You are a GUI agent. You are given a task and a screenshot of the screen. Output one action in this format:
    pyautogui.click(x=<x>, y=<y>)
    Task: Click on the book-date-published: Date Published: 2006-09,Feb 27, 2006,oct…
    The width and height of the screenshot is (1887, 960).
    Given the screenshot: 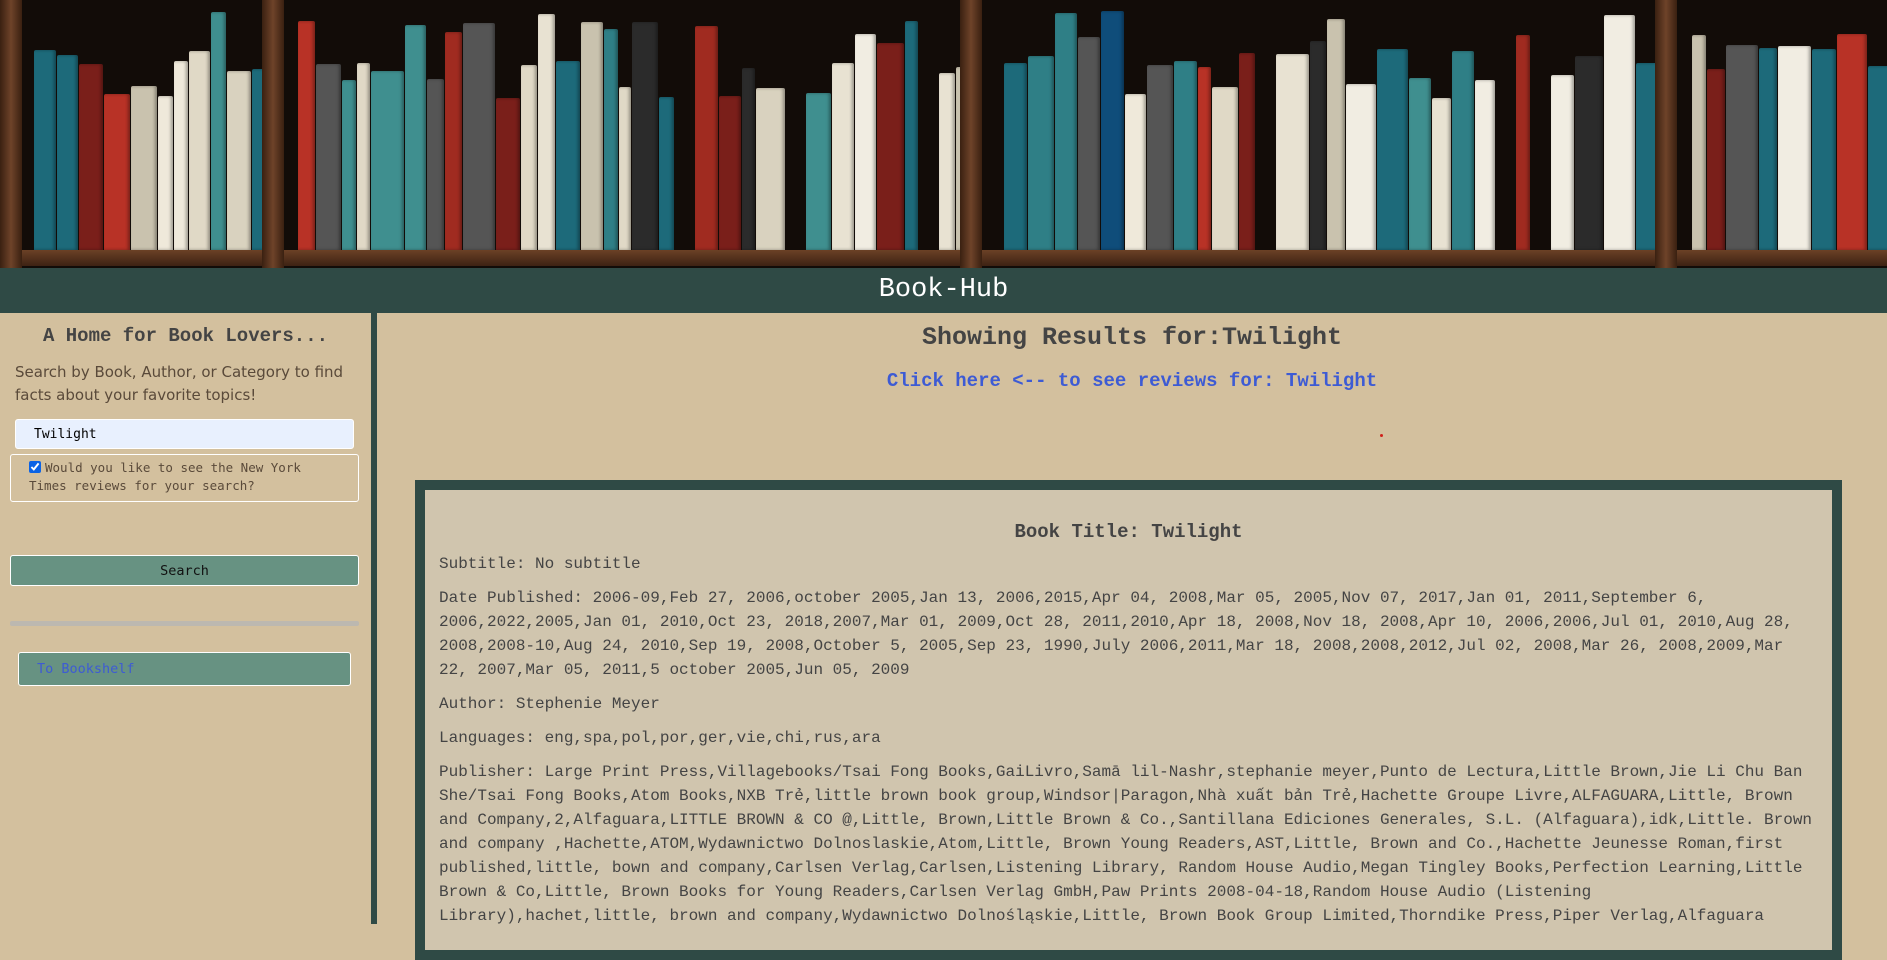 What is the action you would take?
    pyautogui.click(x=1116, y=634)
    